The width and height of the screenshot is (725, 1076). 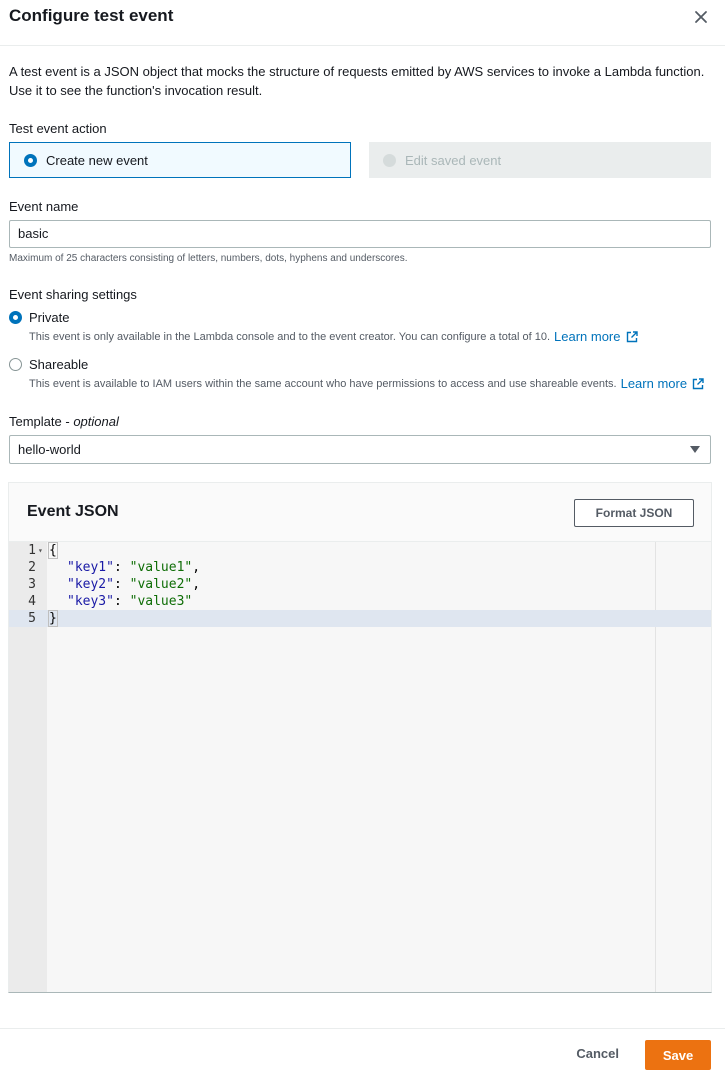 What do you see at coordinates (73, 511) in the screenshot?
I see `event-json-title: Event JSON` at bounding box center [73, 511].